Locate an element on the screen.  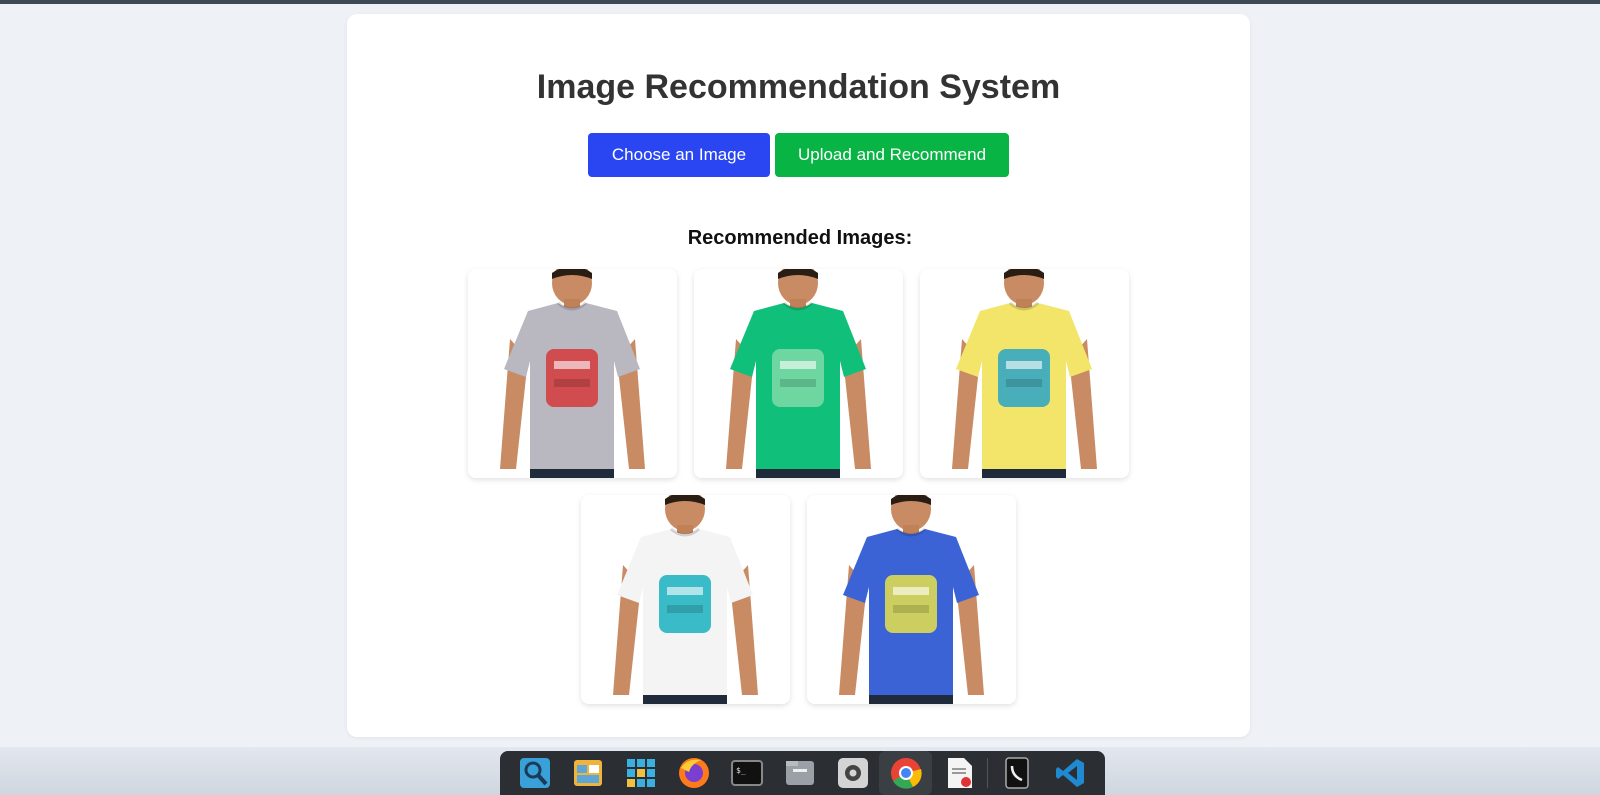
dock-app-document-viewer is located at coordinates (958, 773).